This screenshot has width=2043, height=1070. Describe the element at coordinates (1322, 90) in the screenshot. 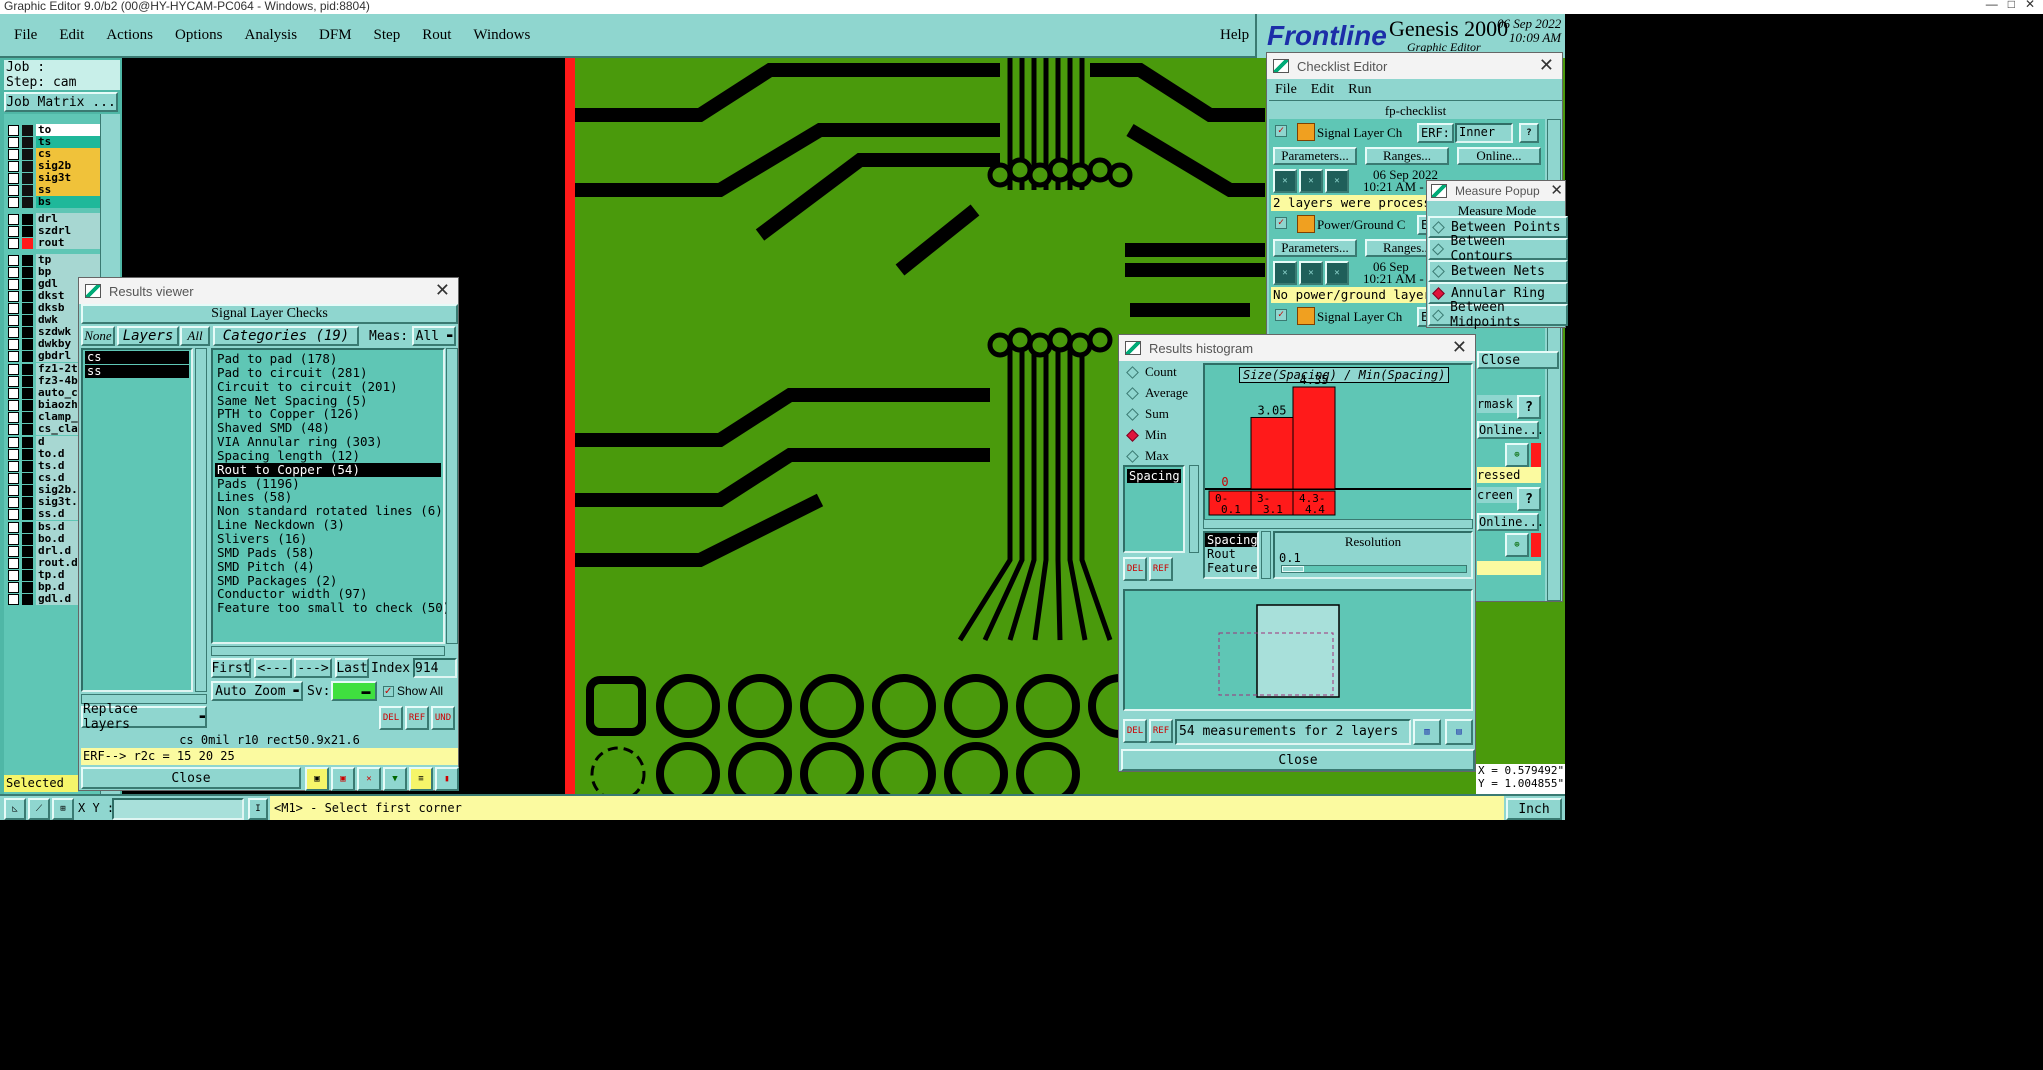

I see `checklist-menu-edit: Edit` at that location.